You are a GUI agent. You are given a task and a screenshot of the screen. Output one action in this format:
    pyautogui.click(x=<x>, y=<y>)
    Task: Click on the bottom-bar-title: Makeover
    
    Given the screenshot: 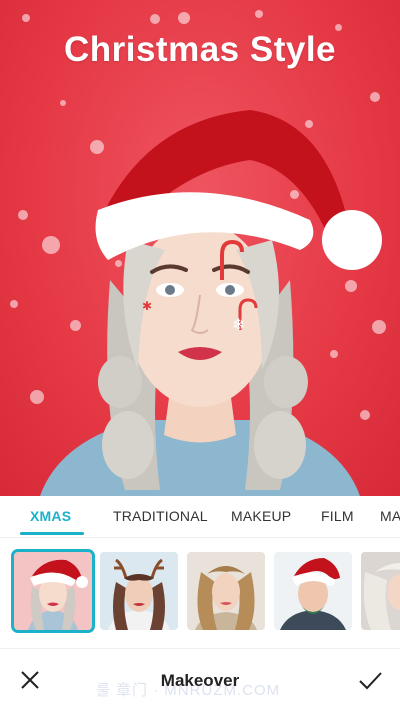 What is the action you would take?
    pyautogui.click(x=200, y=680)
    